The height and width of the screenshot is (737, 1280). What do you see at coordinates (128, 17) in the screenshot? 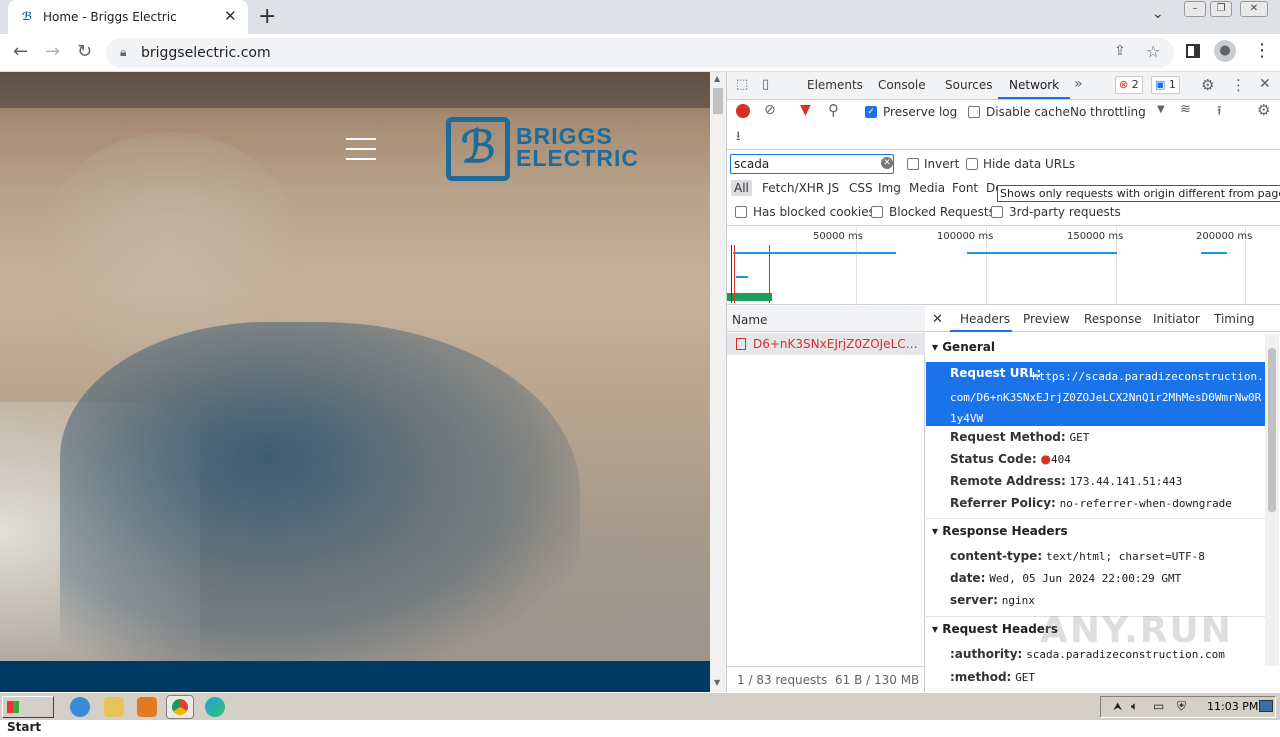
I see `browser-tab: ℬ Home - Briggs Electric ✕` at bounding box center [128, 17].